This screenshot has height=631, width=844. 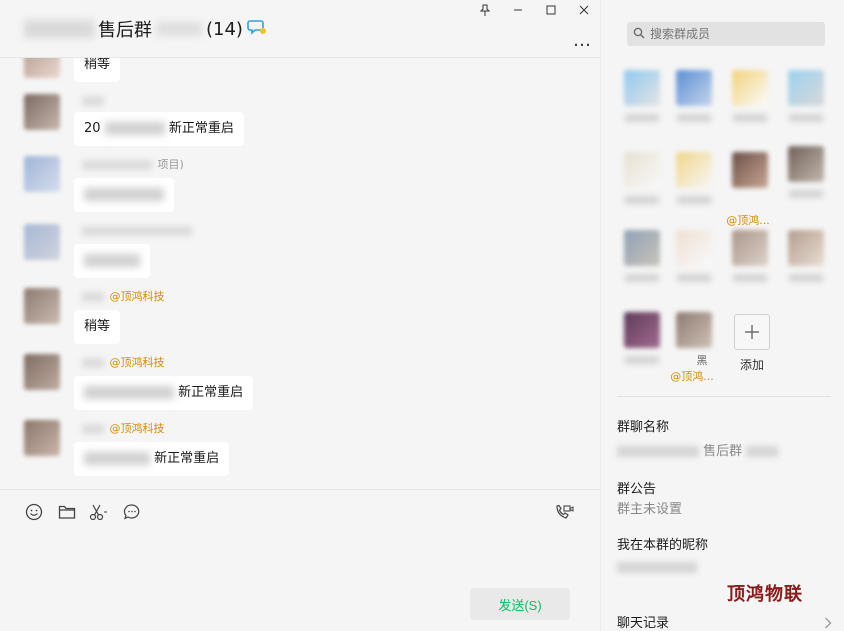 What do you see at coordinates (517, 10) in the screenshot?
I see `minimize-icon` at bounding box center [517, 10].